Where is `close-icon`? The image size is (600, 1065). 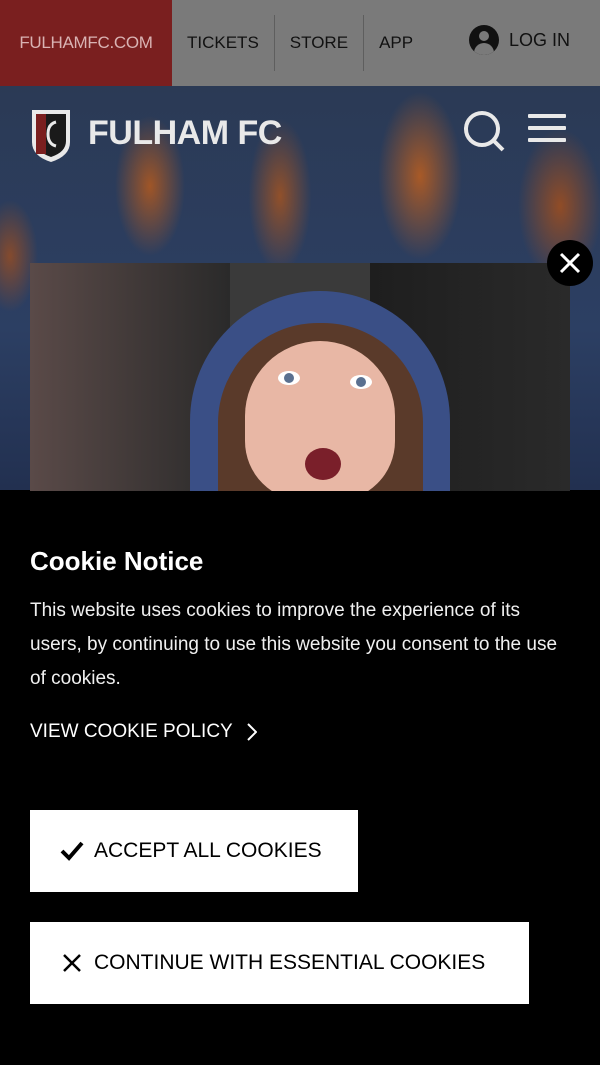
close-icon is located at coordinates (570, 263).